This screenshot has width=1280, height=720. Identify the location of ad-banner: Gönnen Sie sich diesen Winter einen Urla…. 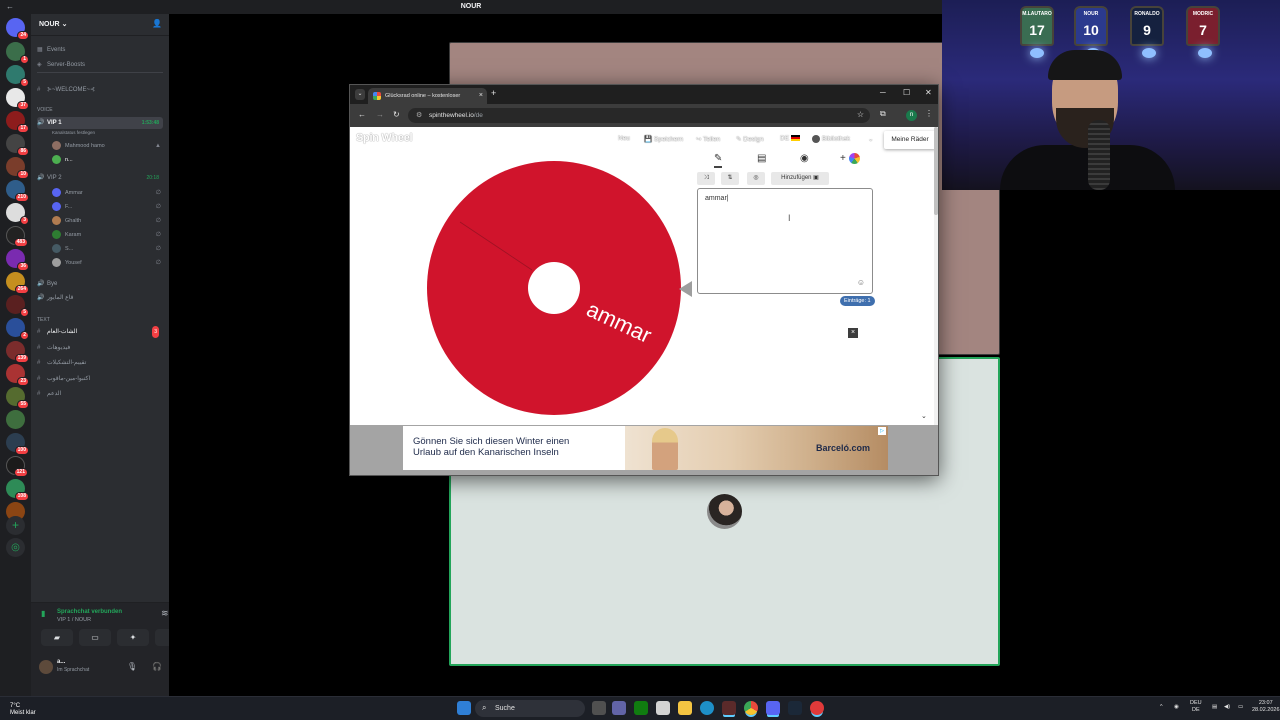
(645, 448).